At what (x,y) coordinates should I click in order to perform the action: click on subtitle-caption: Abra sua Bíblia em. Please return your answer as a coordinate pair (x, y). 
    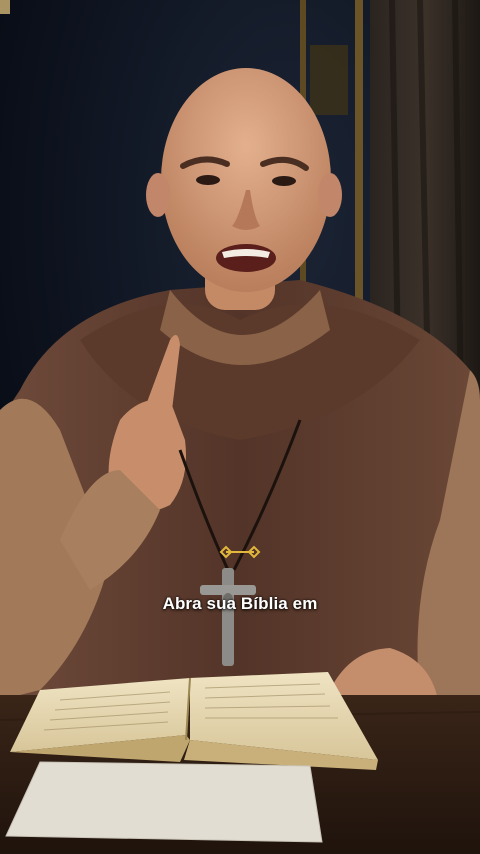
    Looking at the image, I should click on (240, 603).